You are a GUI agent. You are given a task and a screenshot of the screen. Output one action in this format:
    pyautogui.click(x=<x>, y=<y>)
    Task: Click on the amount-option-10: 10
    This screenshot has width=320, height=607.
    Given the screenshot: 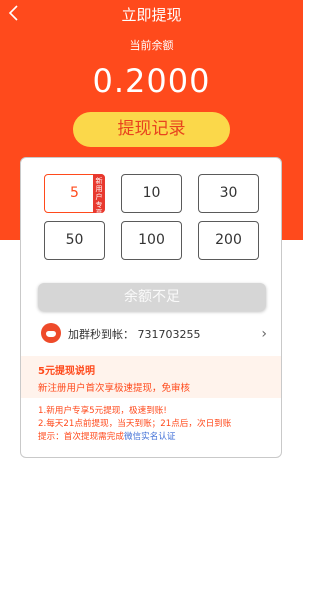 What is the action you would take?
    pyautogui.click(x=151, y=193)
    